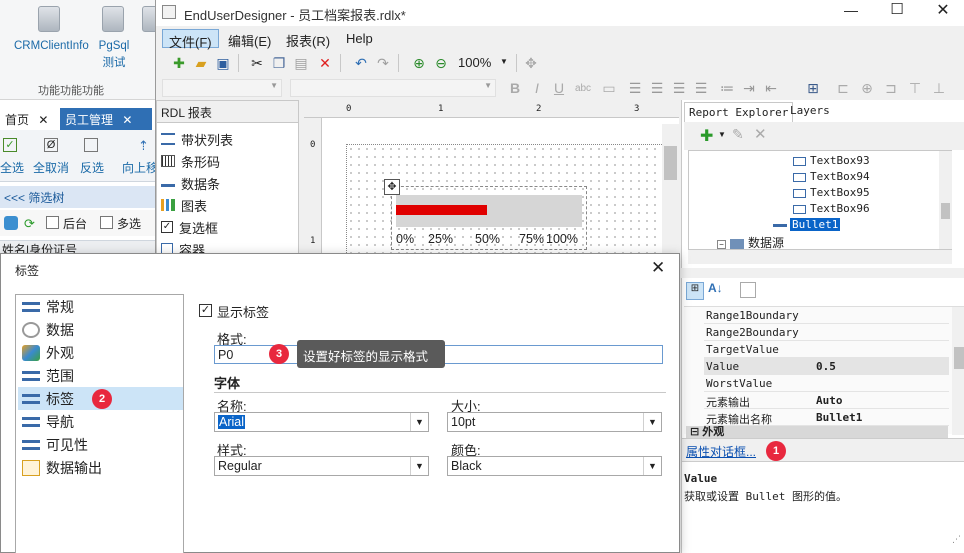 This screenshot has width=964, height=553. I want to click on highlight-icon: ▭, so click(609, 88).